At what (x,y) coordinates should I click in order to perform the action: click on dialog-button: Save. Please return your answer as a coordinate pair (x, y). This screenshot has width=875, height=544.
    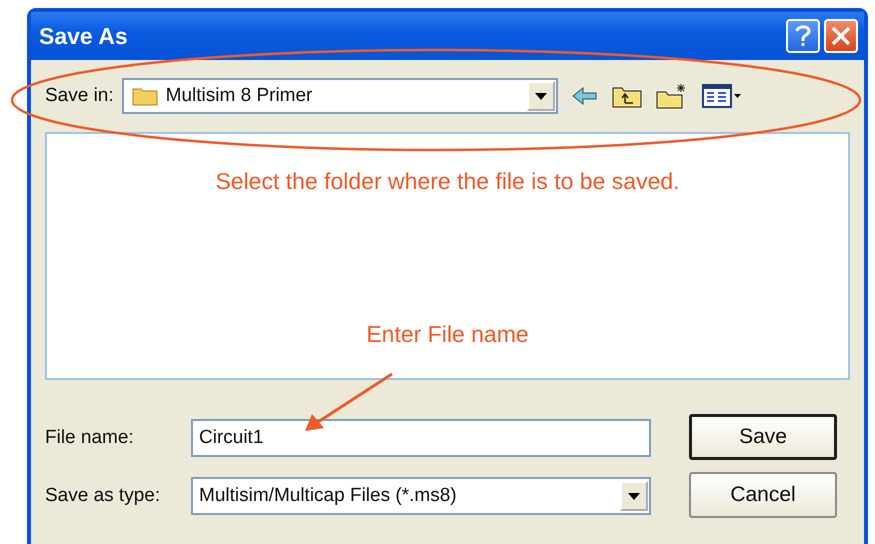
    Looking at the image, I should click on (763, 437).